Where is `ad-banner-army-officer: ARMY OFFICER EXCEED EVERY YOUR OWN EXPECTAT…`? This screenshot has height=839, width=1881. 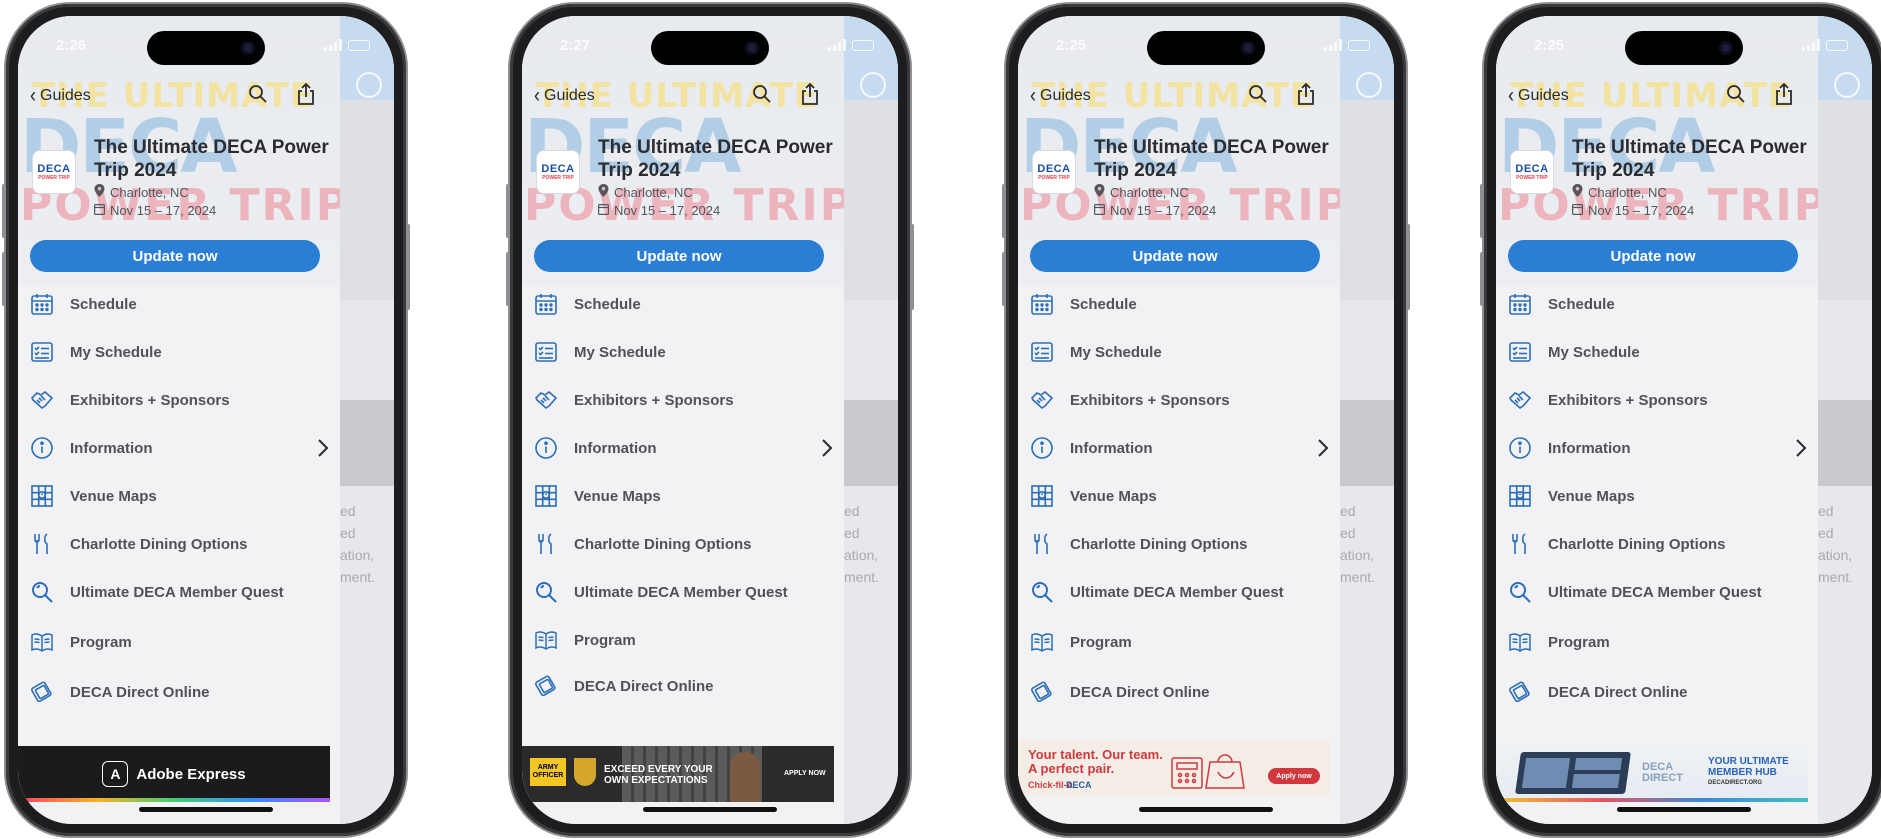
ad-banner-army-officer: ARMY OFFICER EXCEED EVERY YOUR OWN EXPECTAT… is located at coordinates (678, 774).